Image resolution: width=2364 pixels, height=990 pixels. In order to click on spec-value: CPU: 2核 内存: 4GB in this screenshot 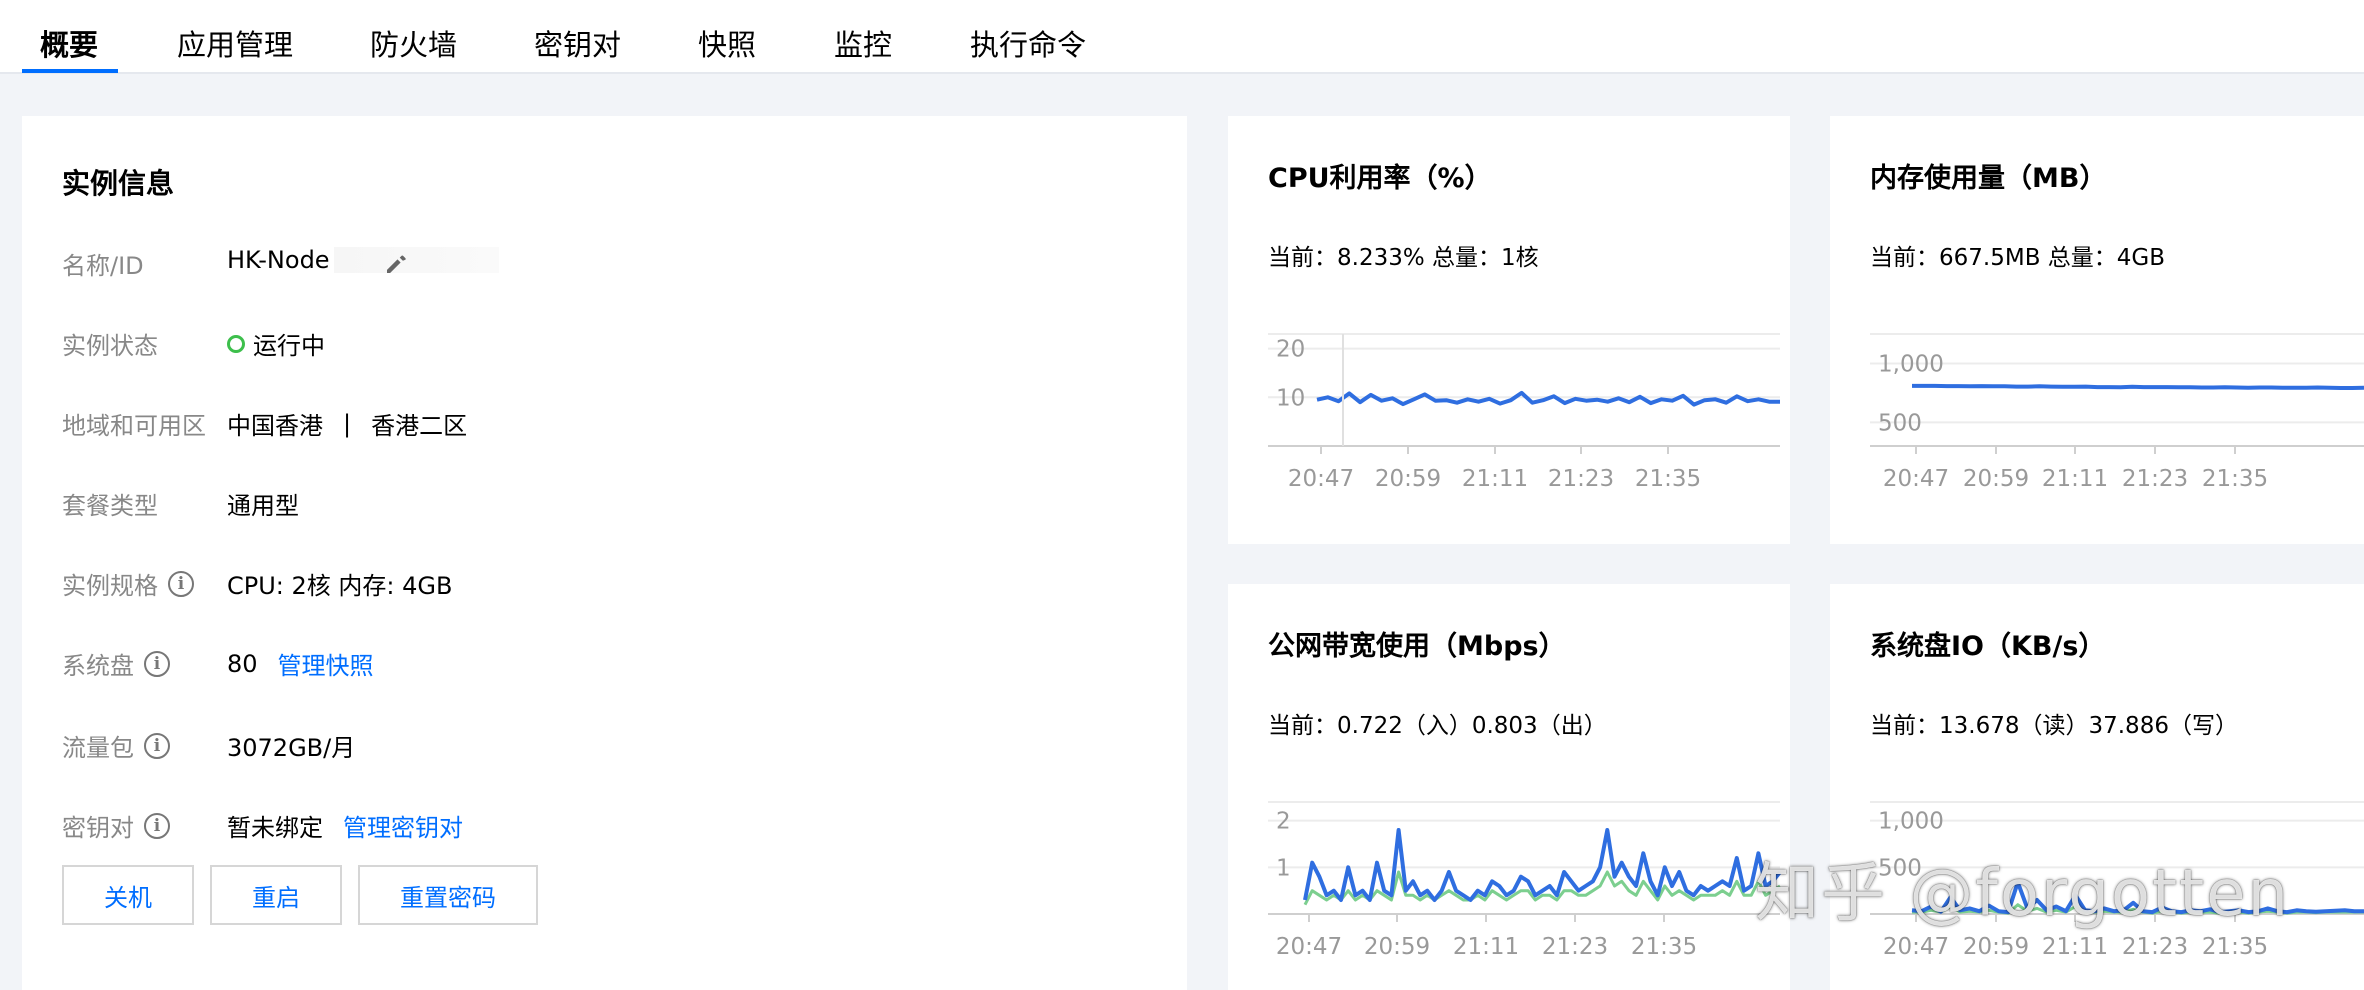, I will do `click(340, 586)`.